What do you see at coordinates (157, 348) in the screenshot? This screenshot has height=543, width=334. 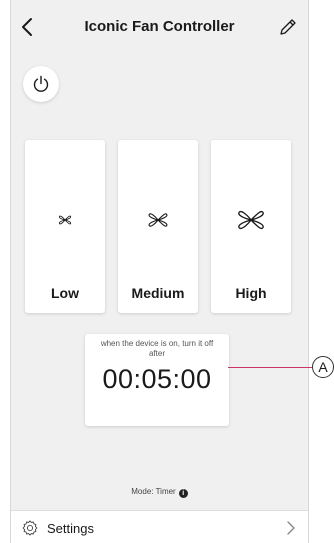 I see `timer-hint: when the device is on, turn it off after` at bounding box center [157, 348].